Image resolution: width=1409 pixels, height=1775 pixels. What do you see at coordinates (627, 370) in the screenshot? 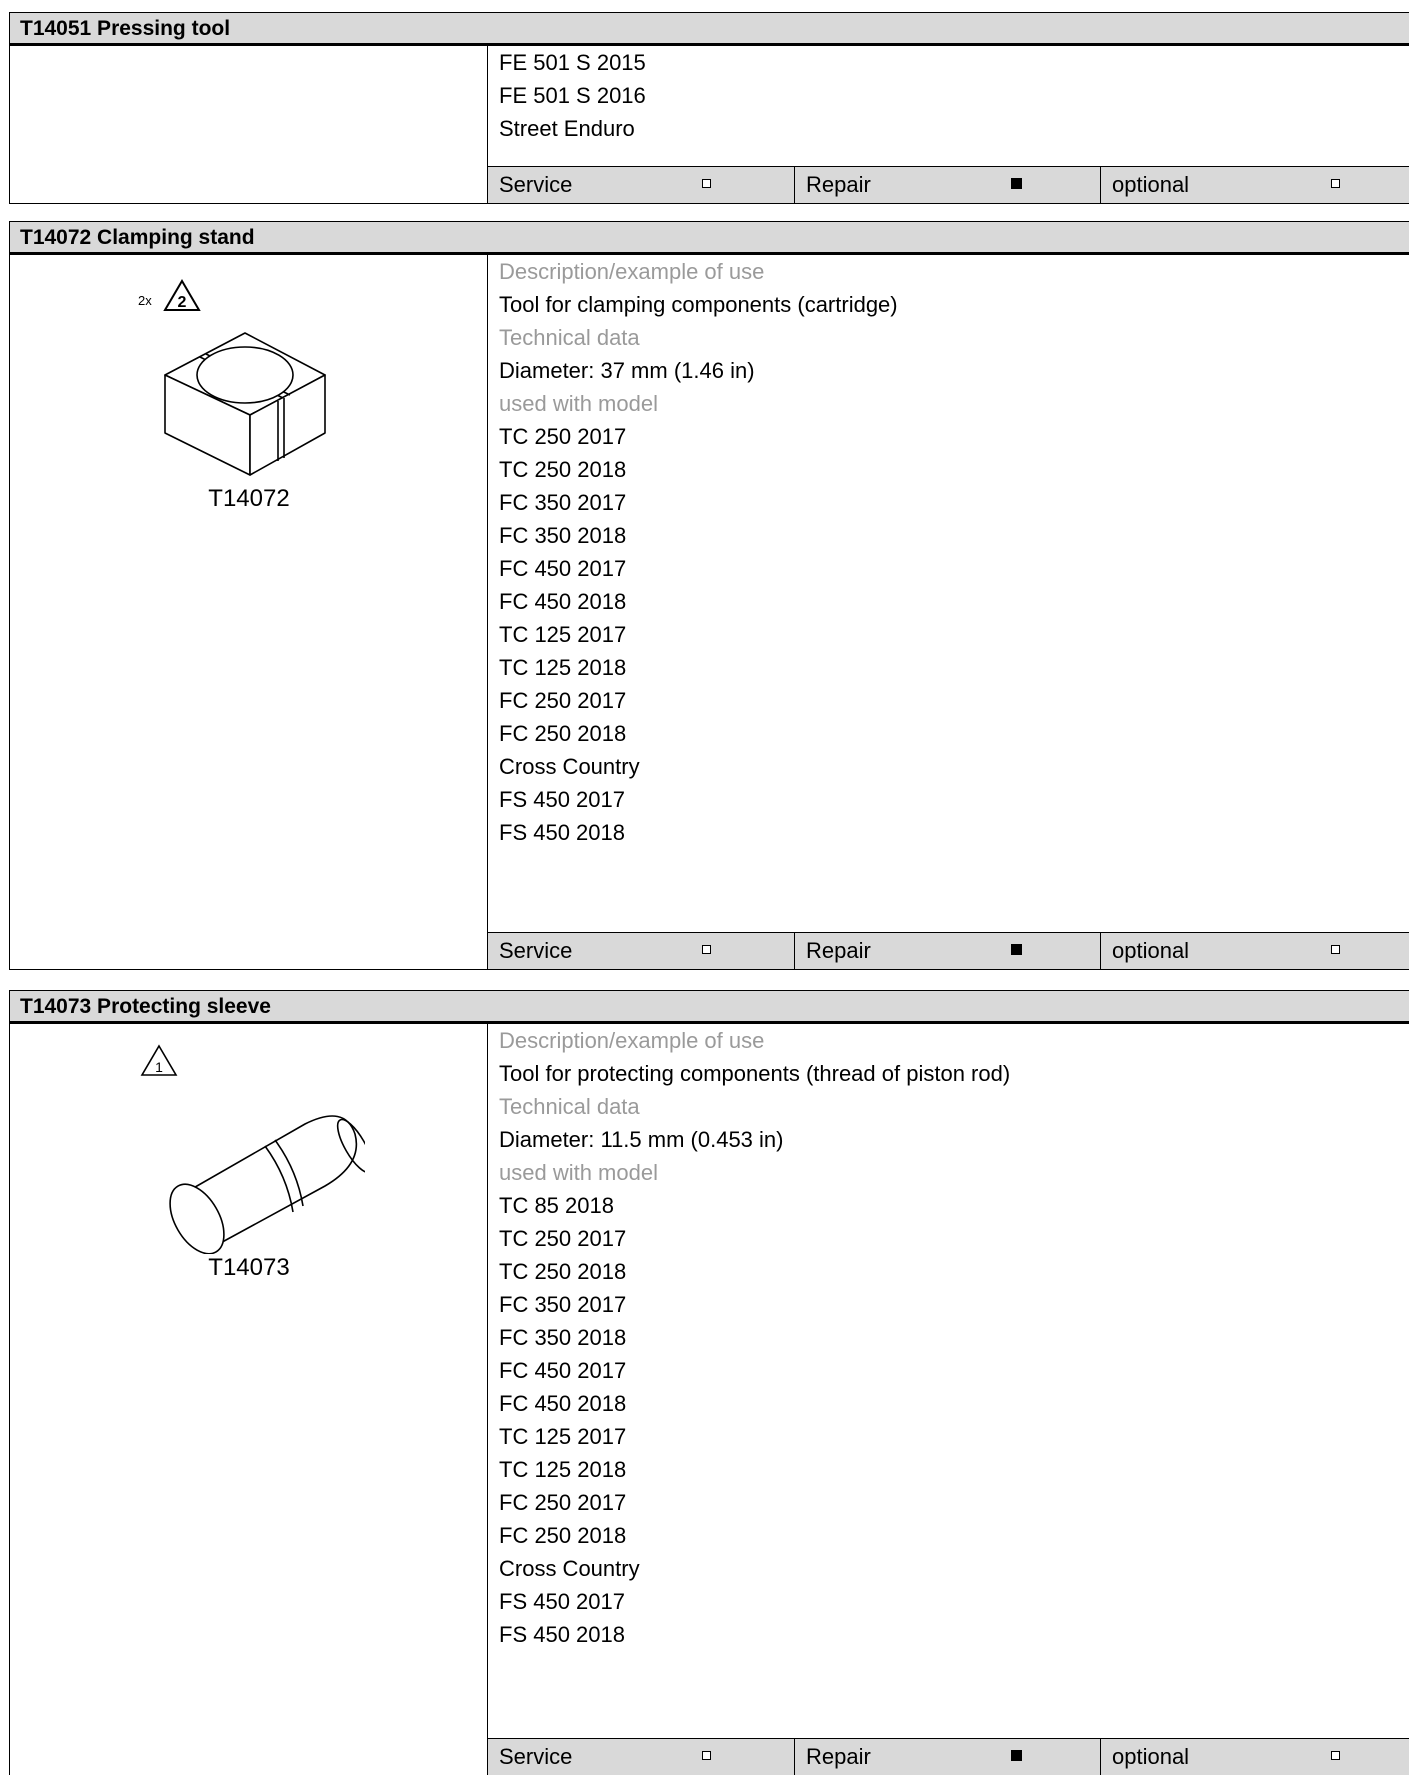
I see `technical-data-text: Diameter: 37 mm (1.46 in)` at bounding box center [627, 370].